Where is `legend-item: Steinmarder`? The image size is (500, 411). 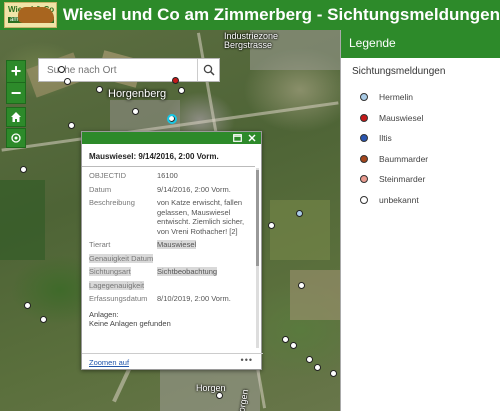
legend-item: Steinmarder is located at coordinates (430, 179).